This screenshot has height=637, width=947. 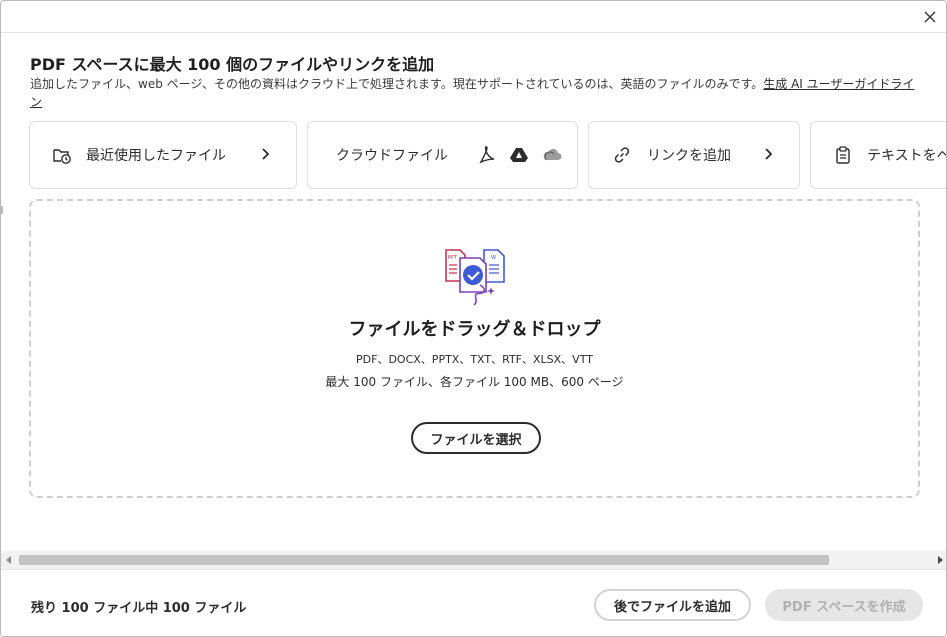 I want to click on remaining-files-count: 残り 100 ファイル中 100 ファイル, so click(x=139, y=608).